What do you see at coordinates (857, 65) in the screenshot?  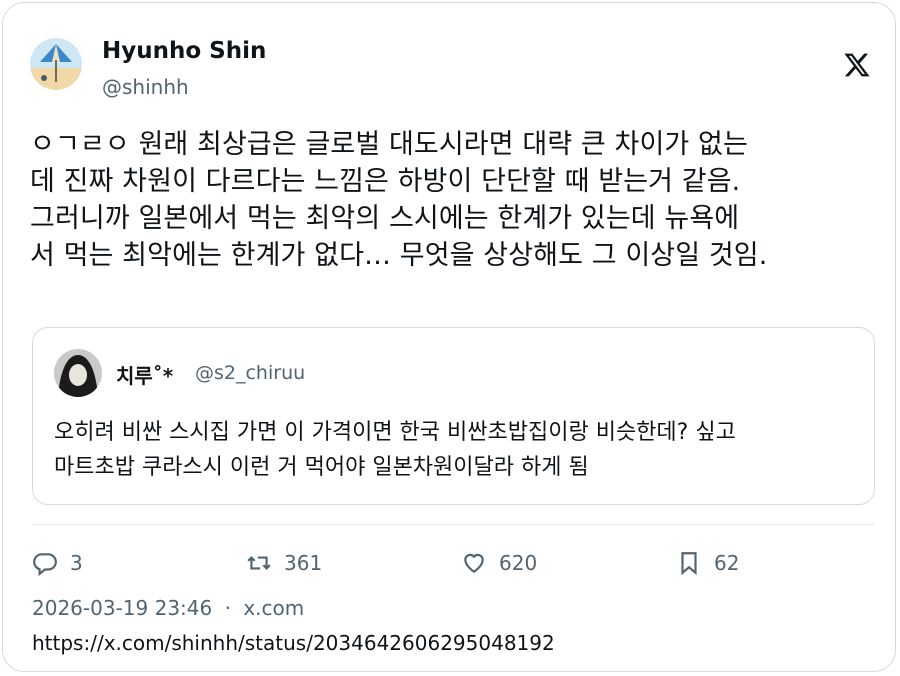 I see `x-logo-icon` at bounding box center [857, 65].